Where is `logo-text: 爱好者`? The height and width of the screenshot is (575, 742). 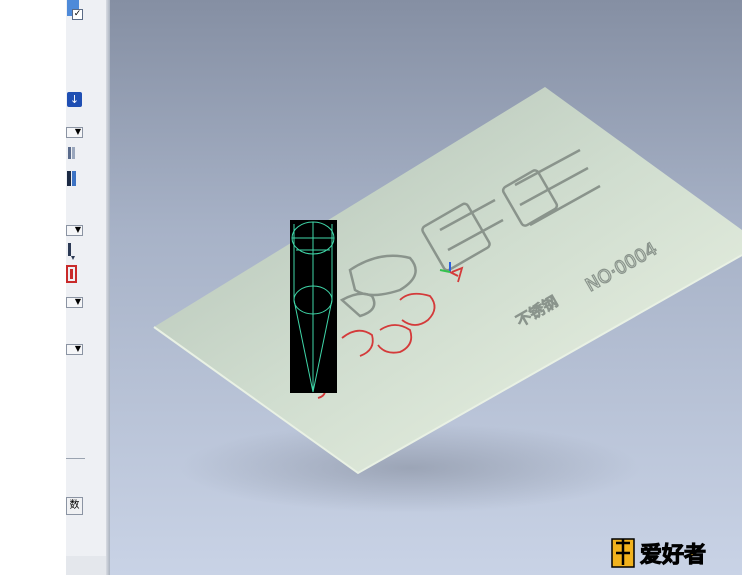 logo-text: 爱好者 is located at coordinates (673, 555).